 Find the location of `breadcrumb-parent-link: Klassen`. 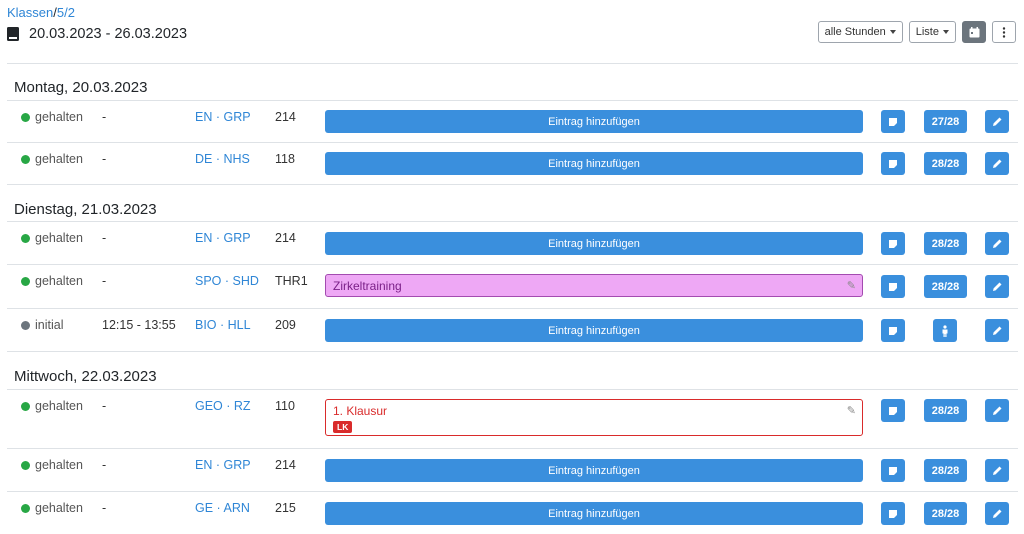

breadcrumb-parent-link: Klassen is located at coordinates (30, 12).